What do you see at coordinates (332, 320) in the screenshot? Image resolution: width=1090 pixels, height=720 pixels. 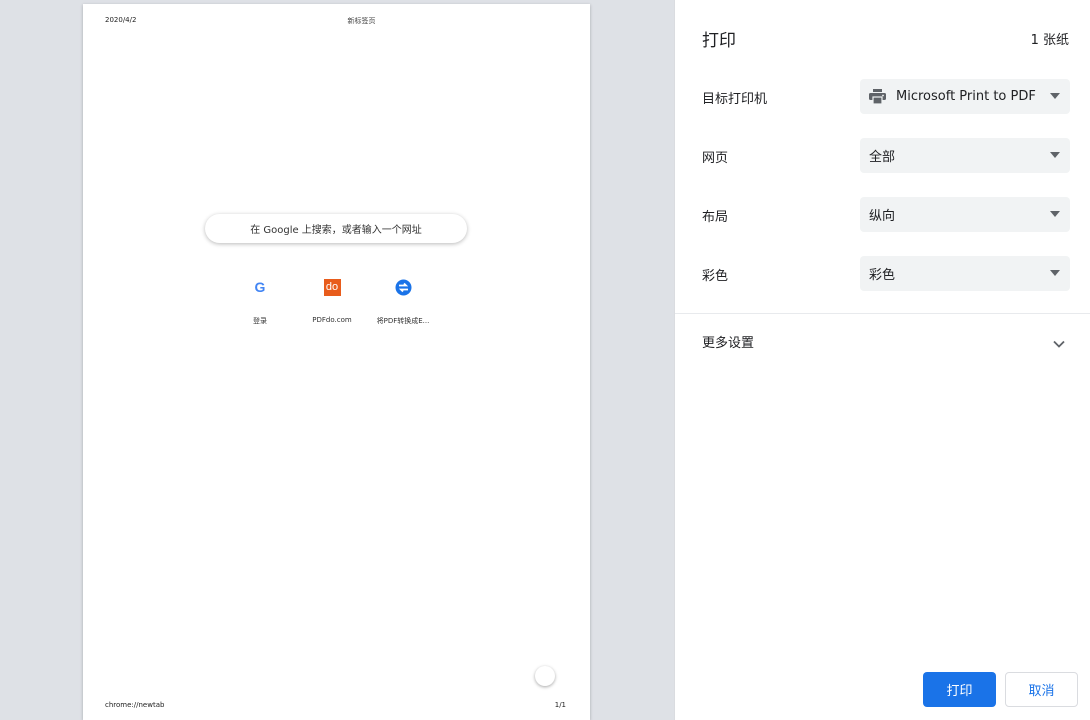 I see `shortcut-label: PDFdo.com` at bounding box center [332, 320].